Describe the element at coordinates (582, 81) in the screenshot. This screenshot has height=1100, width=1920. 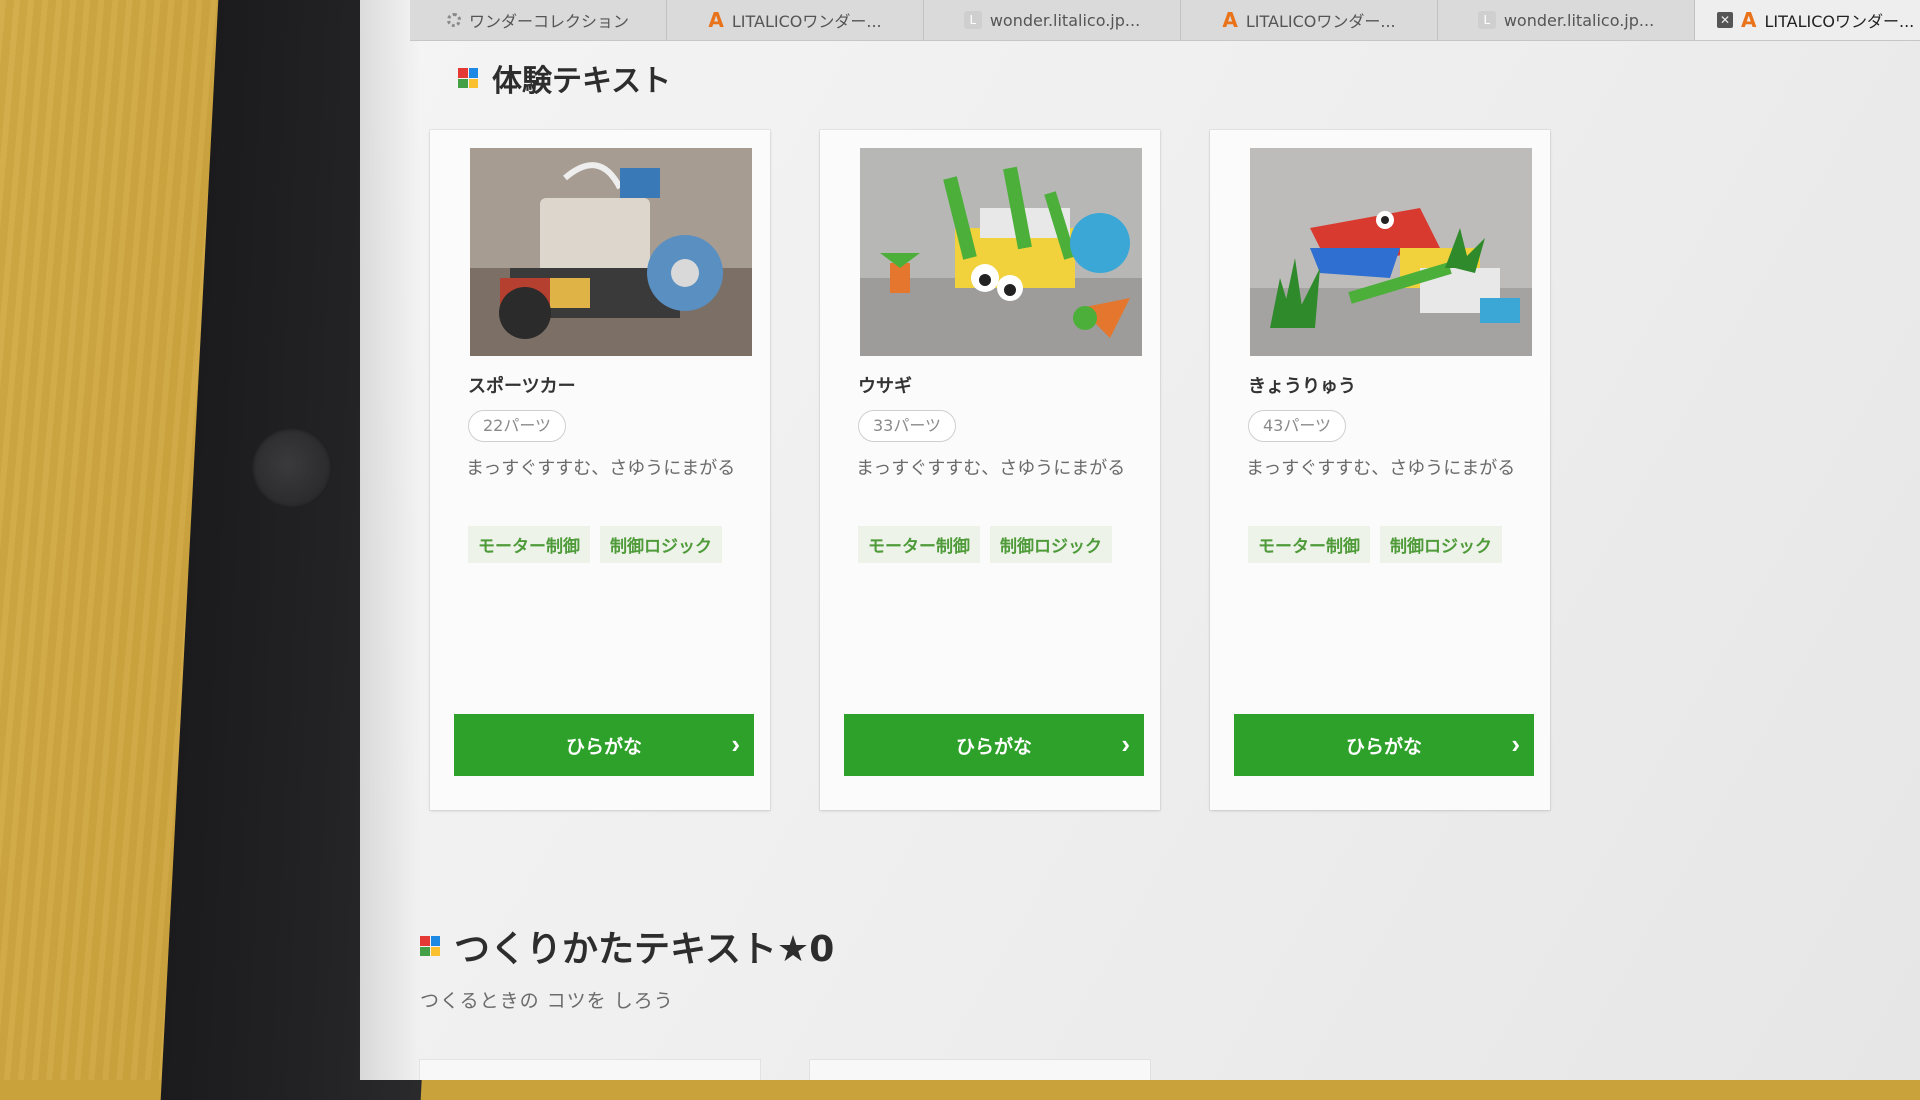
I see `section-title-text: 体験テキスト` at that location.